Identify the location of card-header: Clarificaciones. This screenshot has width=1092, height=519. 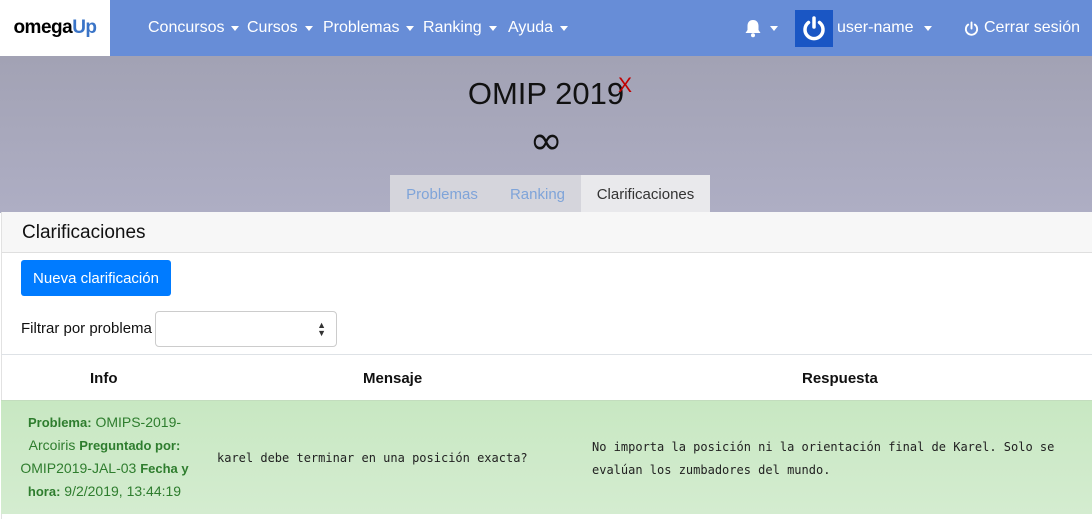
(547, 232).